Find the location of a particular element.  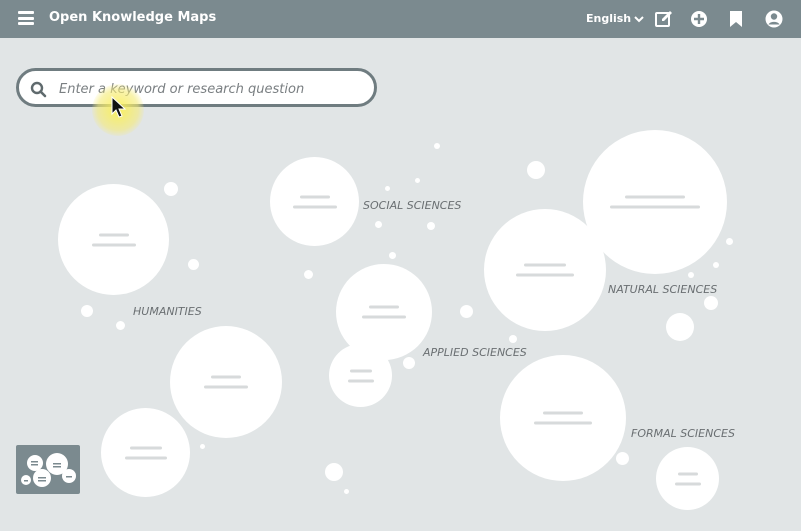

top-bar: Open Knowledge Maps English is located at coordinates (400, 19).